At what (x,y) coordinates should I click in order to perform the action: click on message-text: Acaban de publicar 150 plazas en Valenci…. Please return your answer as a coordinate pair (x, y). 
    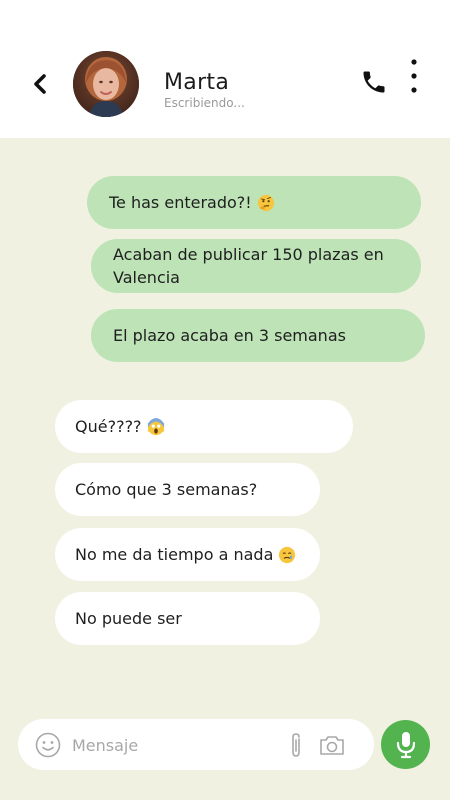
    Looking at the image, I should click on (248, 266).